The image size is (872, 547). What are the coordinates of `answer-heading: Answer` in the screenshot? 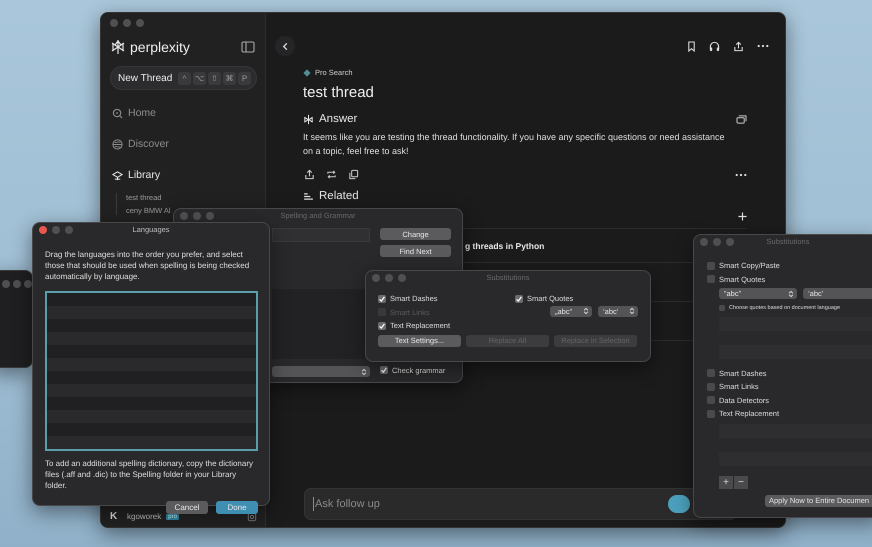 It's located at (338, 119).